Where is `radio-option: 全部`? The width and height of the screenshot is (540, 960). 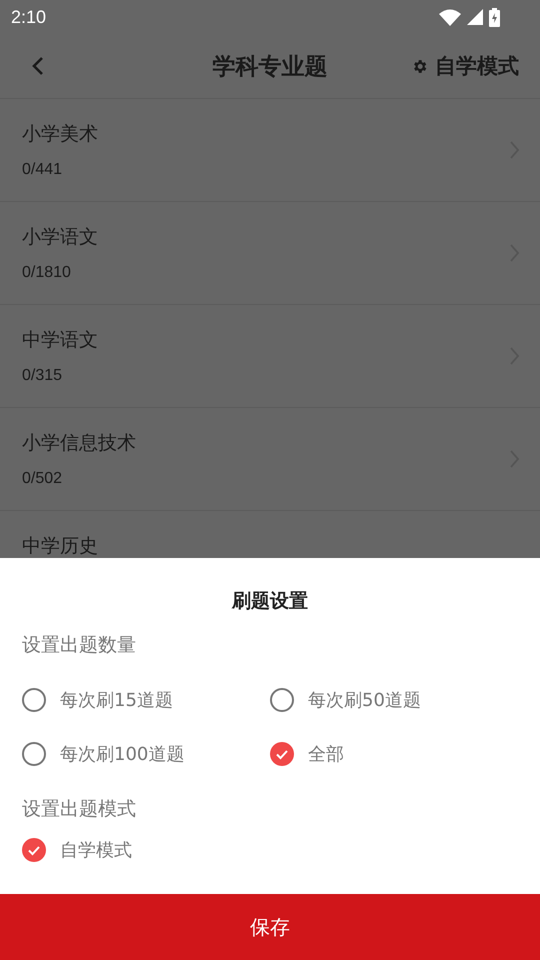 radio-option: 全部 is located at coordinates (307, 754).